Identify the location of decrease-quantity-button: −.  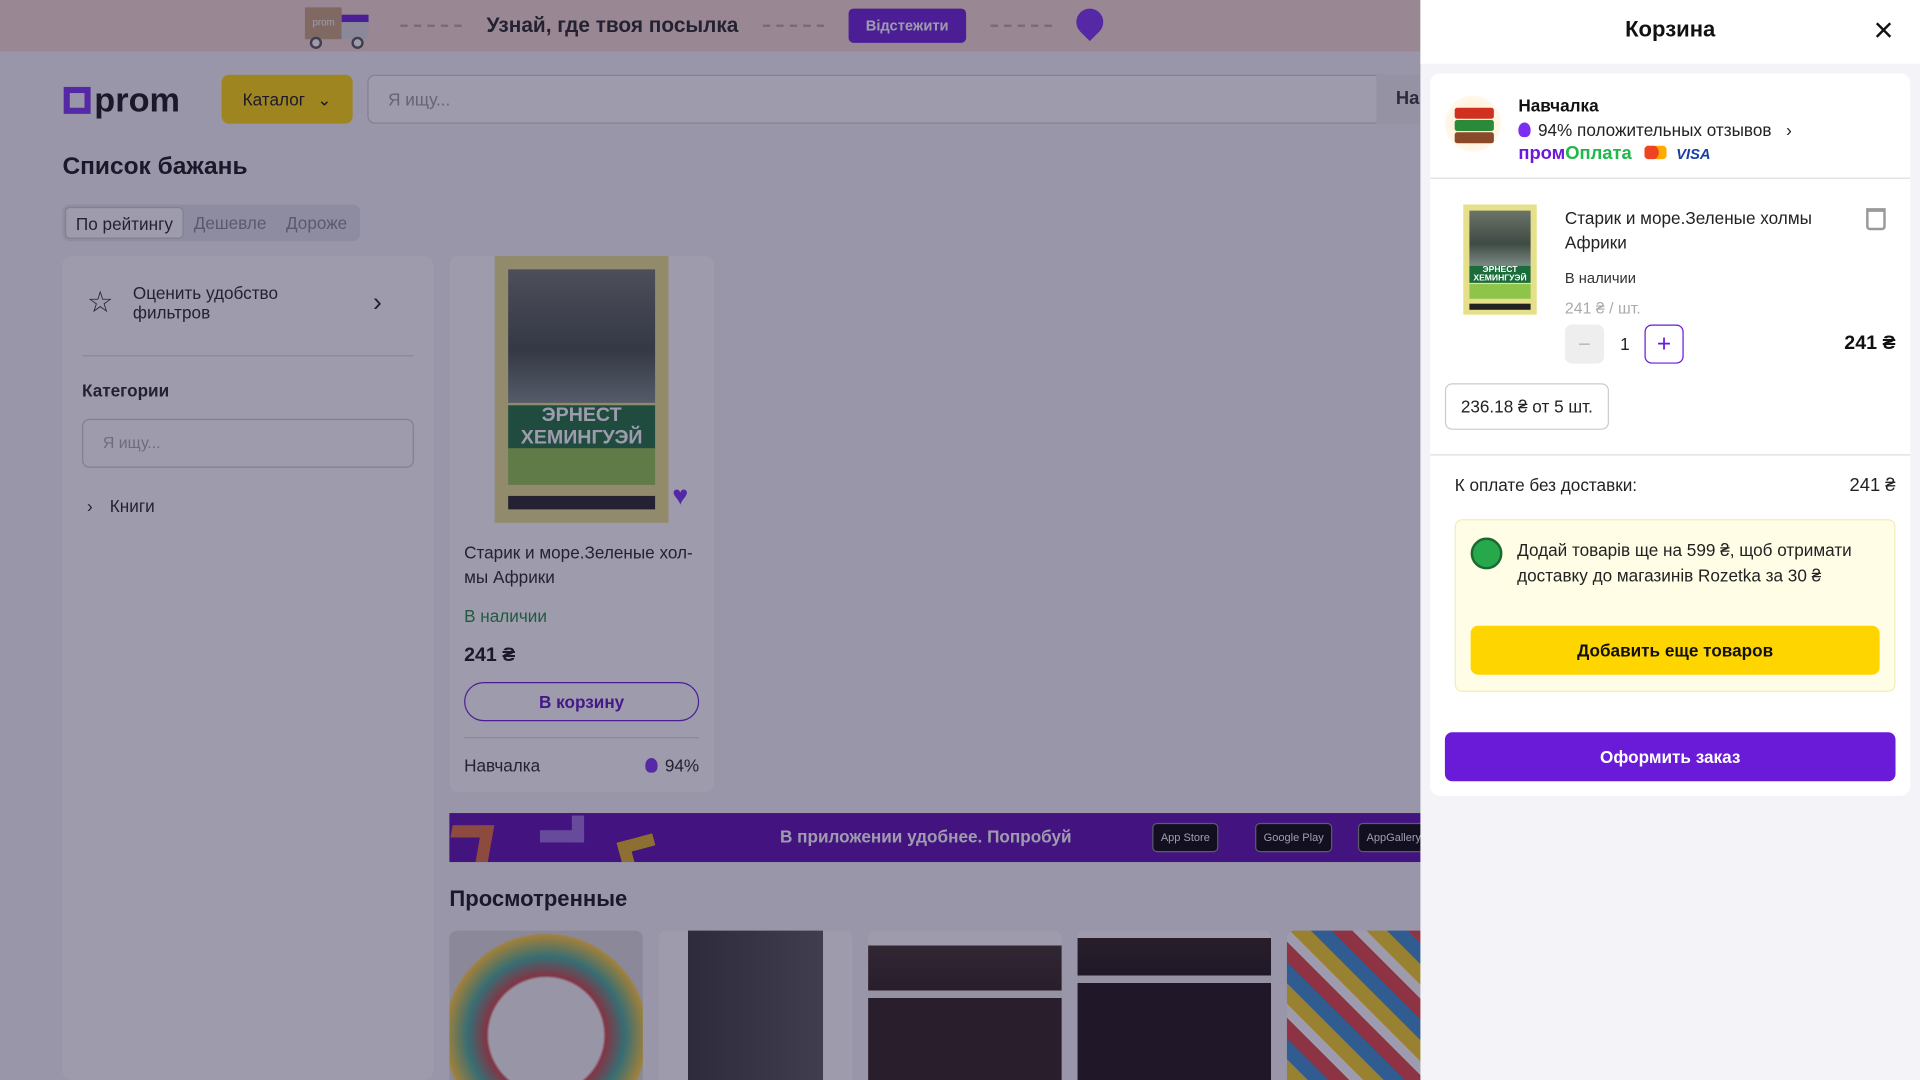
(1584, 344).